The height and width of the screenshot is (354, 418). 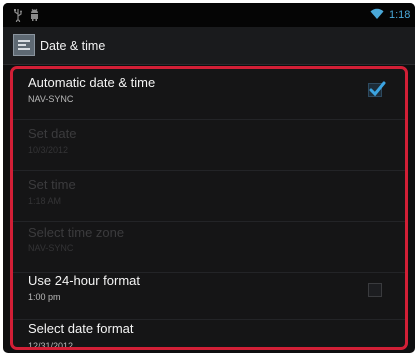 What do you see at coordinates (44, 297) in the screenshot?
I see `setting-summary: 1:00 pm` at bounding box center [44, 297].